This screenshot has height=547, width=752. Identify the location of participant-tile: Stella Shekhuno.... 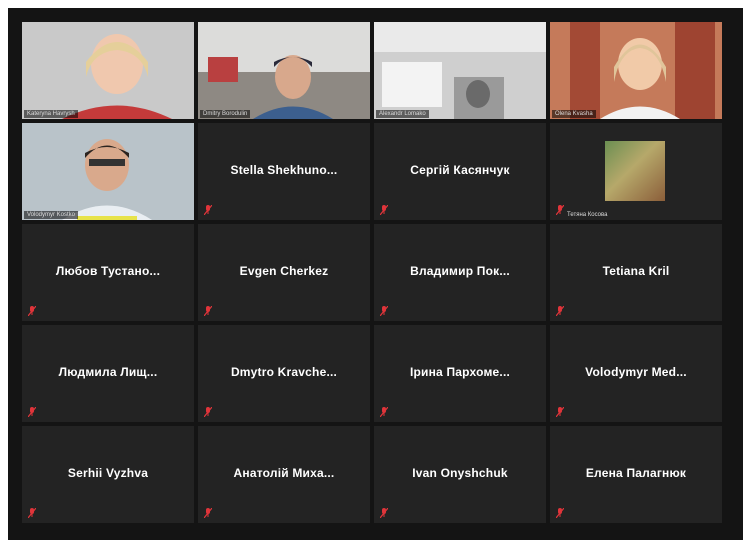
(284, 171).